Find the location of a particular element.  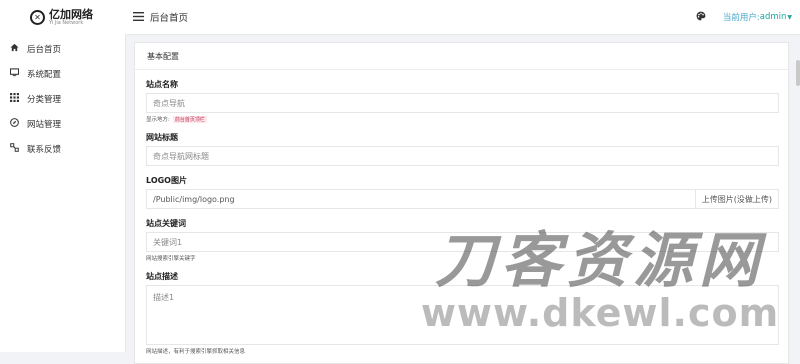

monitor-icon is located at coordinates (14, 73).